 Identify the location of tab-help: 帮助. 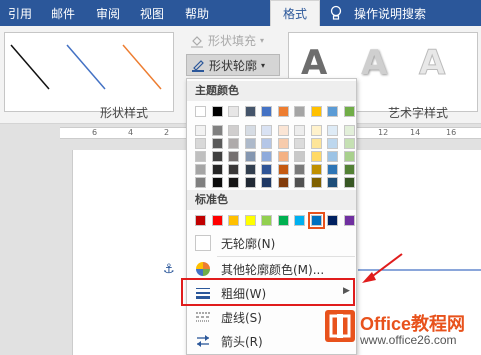
(197, 13).